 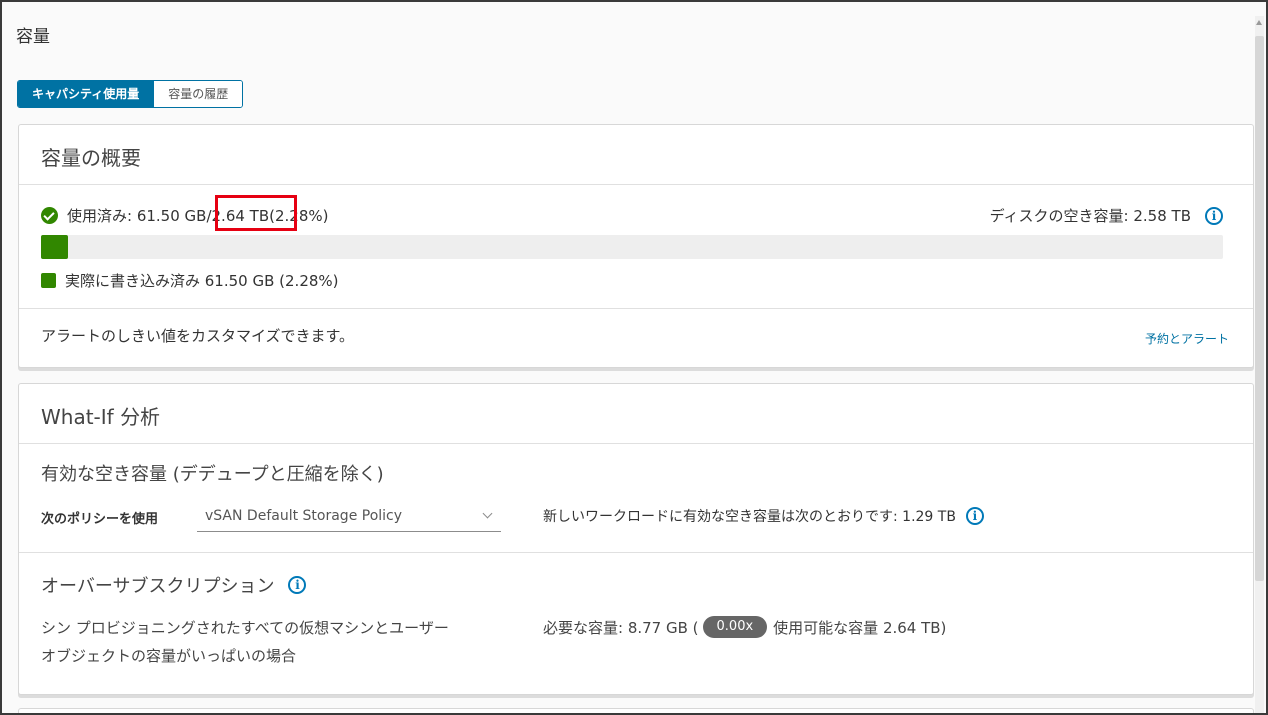 What do you see at coordinates (1187, 338) in the screenshot?
I see `reservations-alerts-link: 予約とアラート` at bounding box center [1187, 338].